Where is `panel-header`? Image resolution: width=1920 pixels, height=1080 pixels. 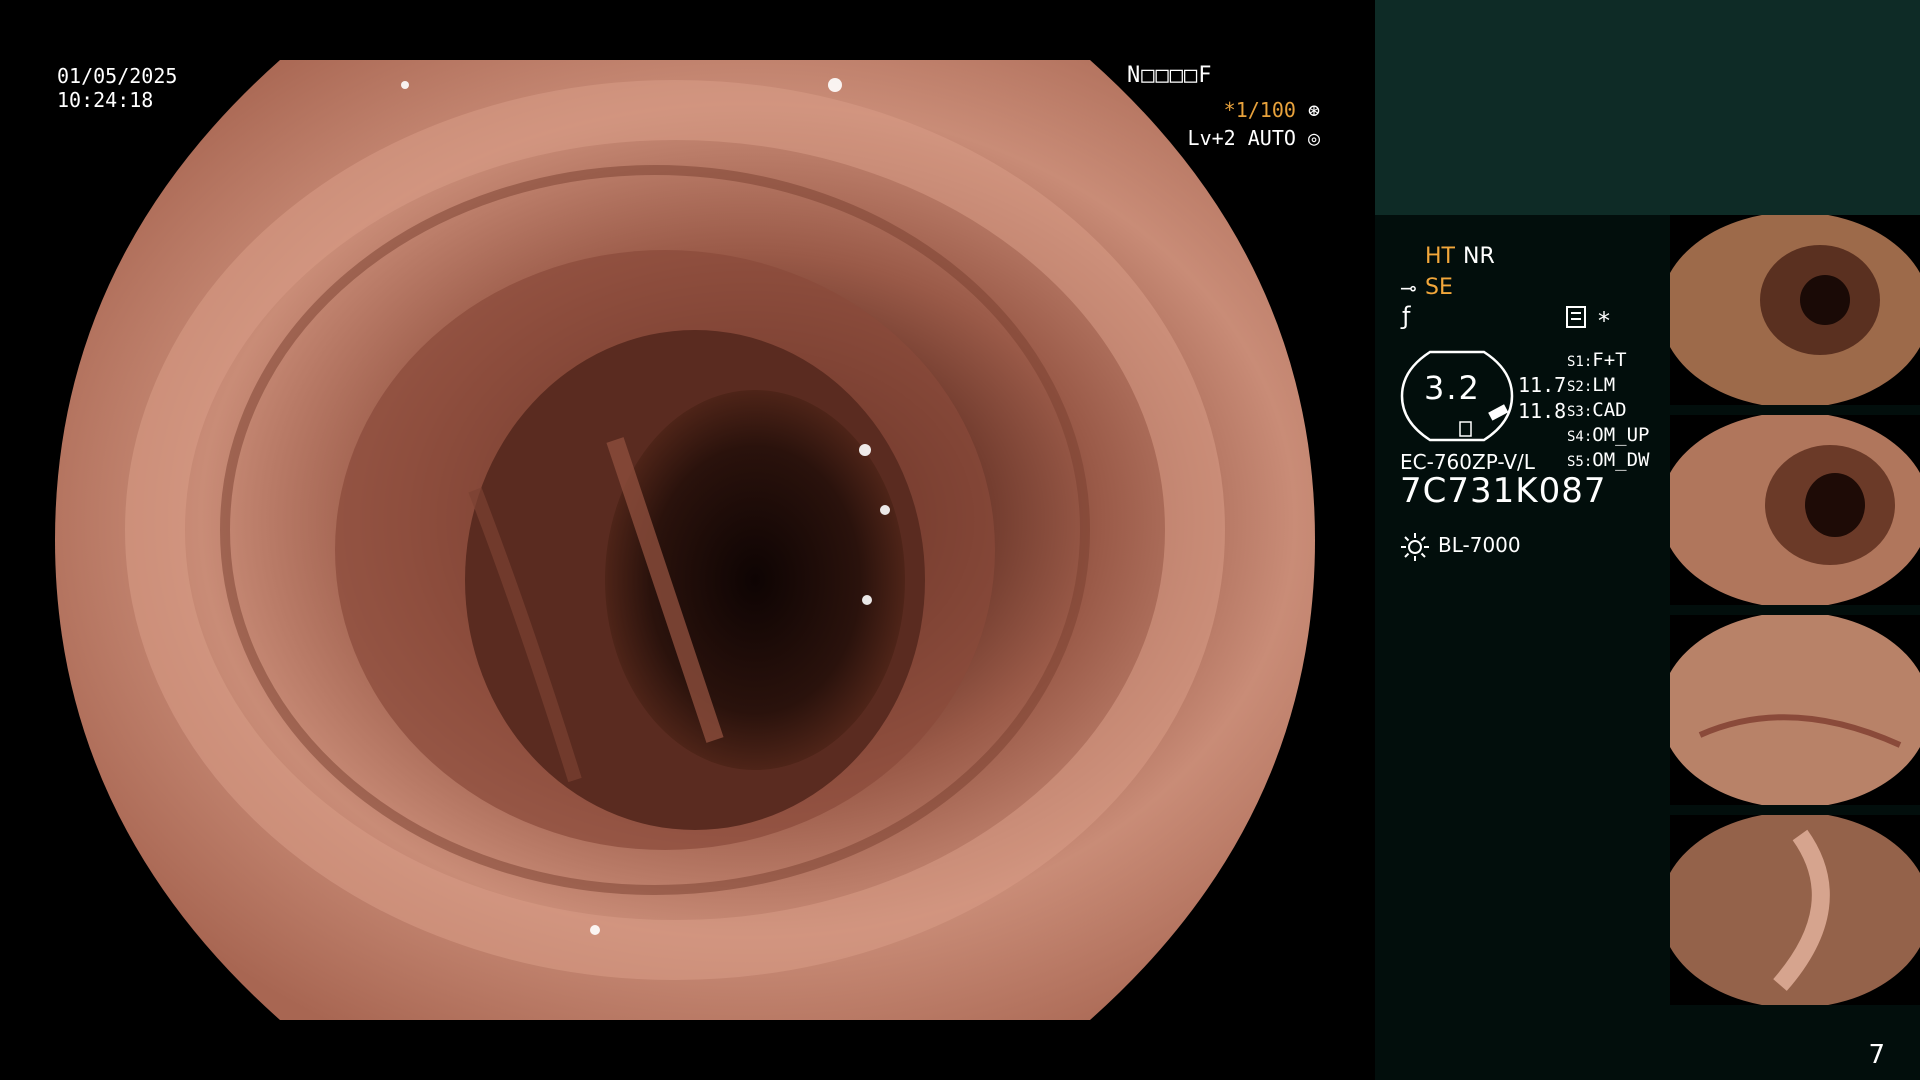
panel-header is located at coordinates (1647, 107).